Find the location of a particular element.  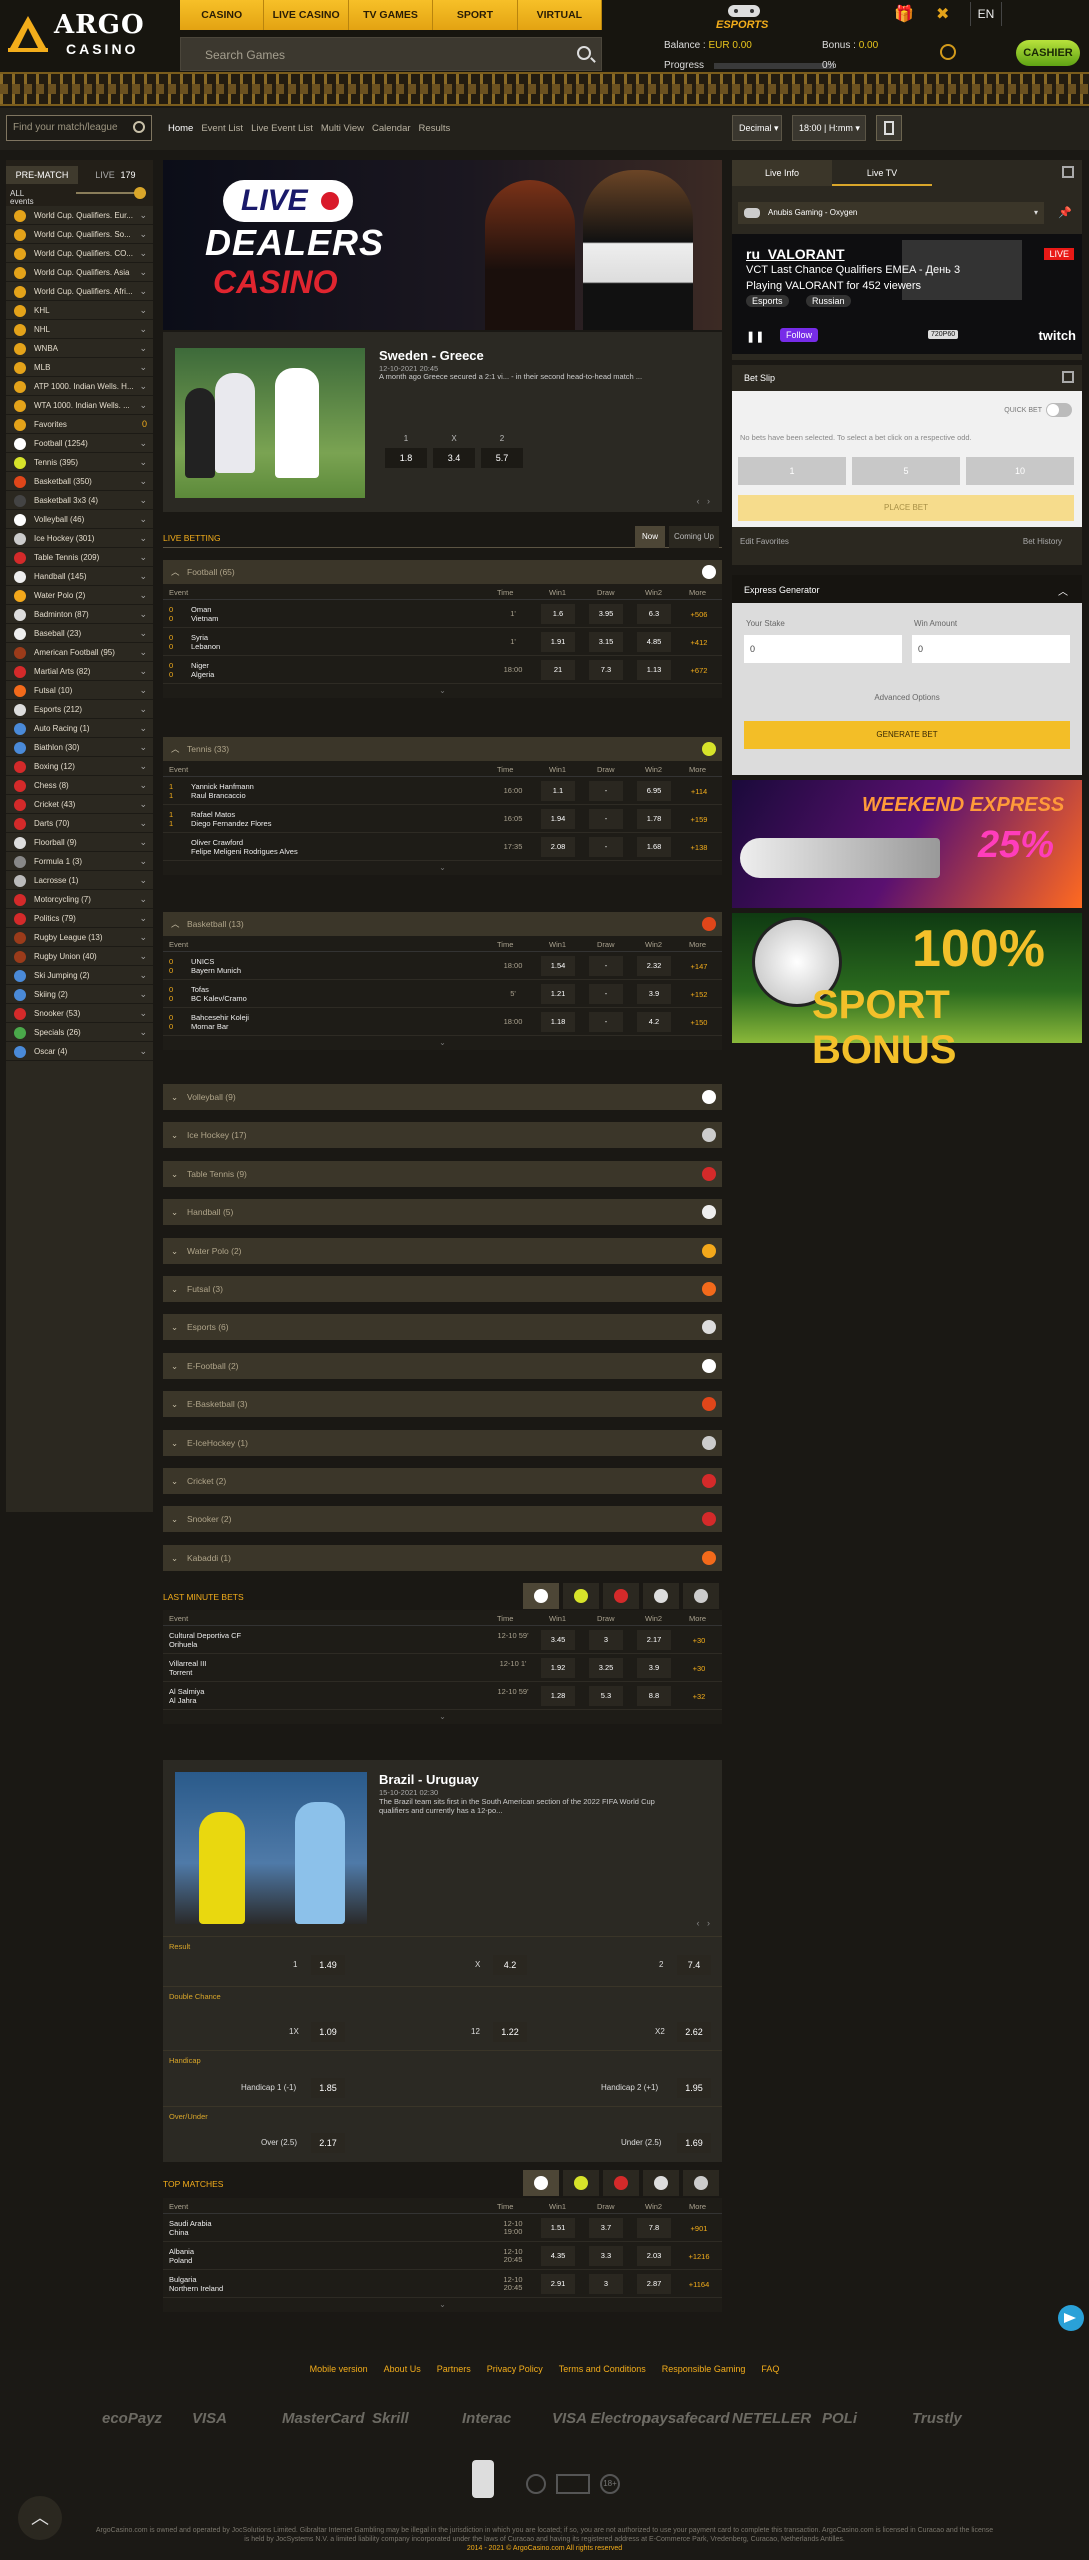

odd-button: 2.08 is located at coordinates (558, 847).